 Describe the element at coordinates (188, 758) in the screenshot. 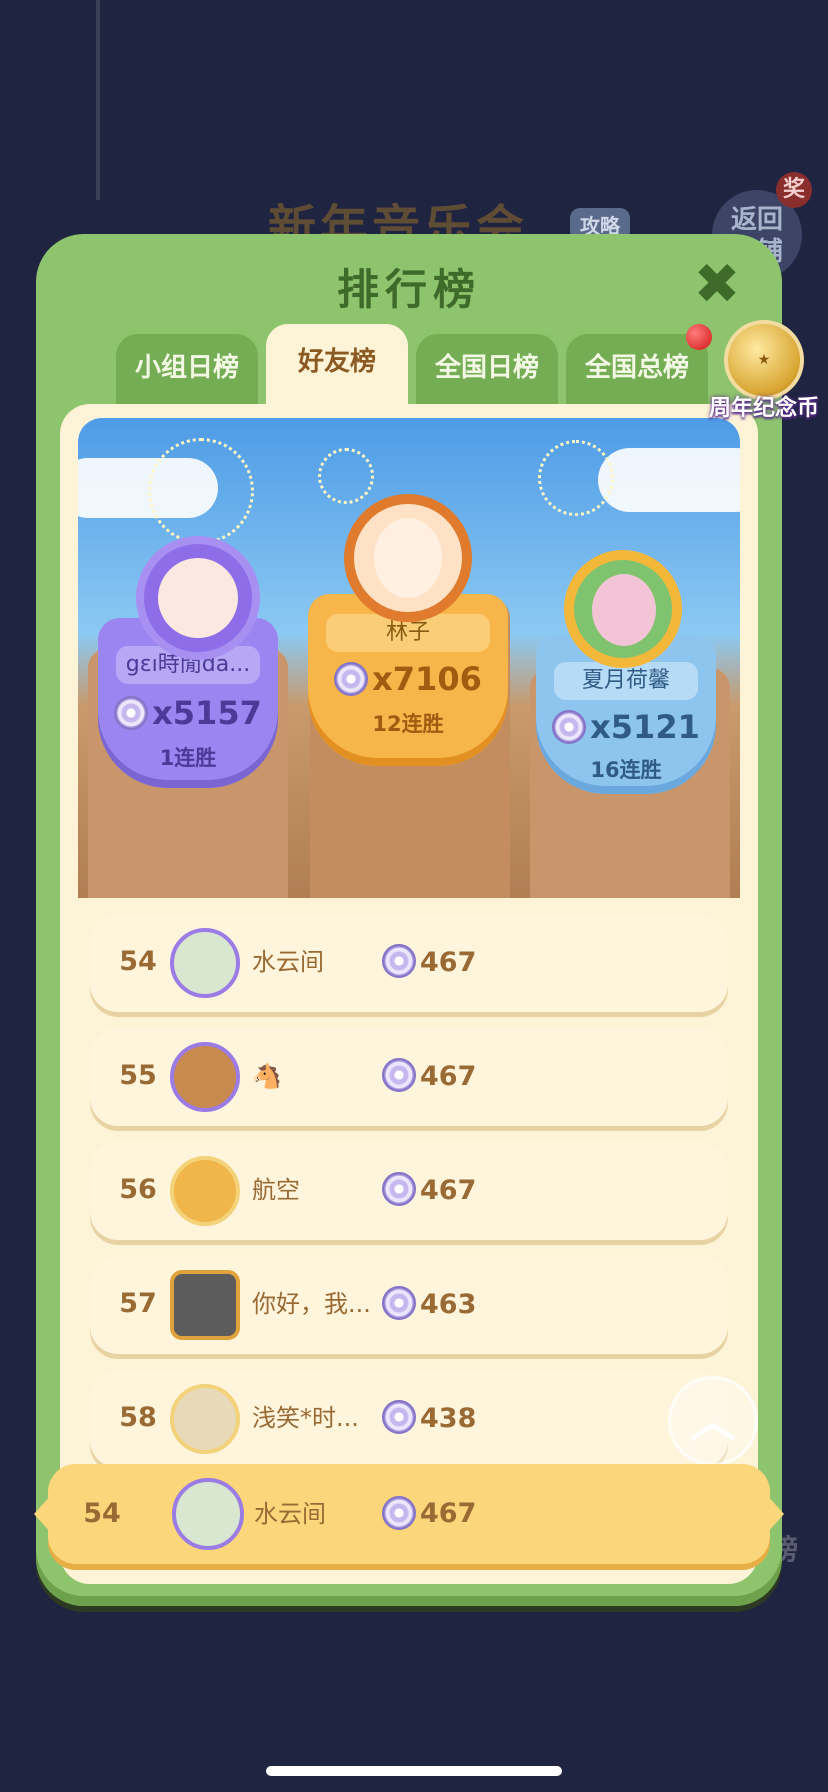

I see `podium-second-streak: 1连胜` at that location.